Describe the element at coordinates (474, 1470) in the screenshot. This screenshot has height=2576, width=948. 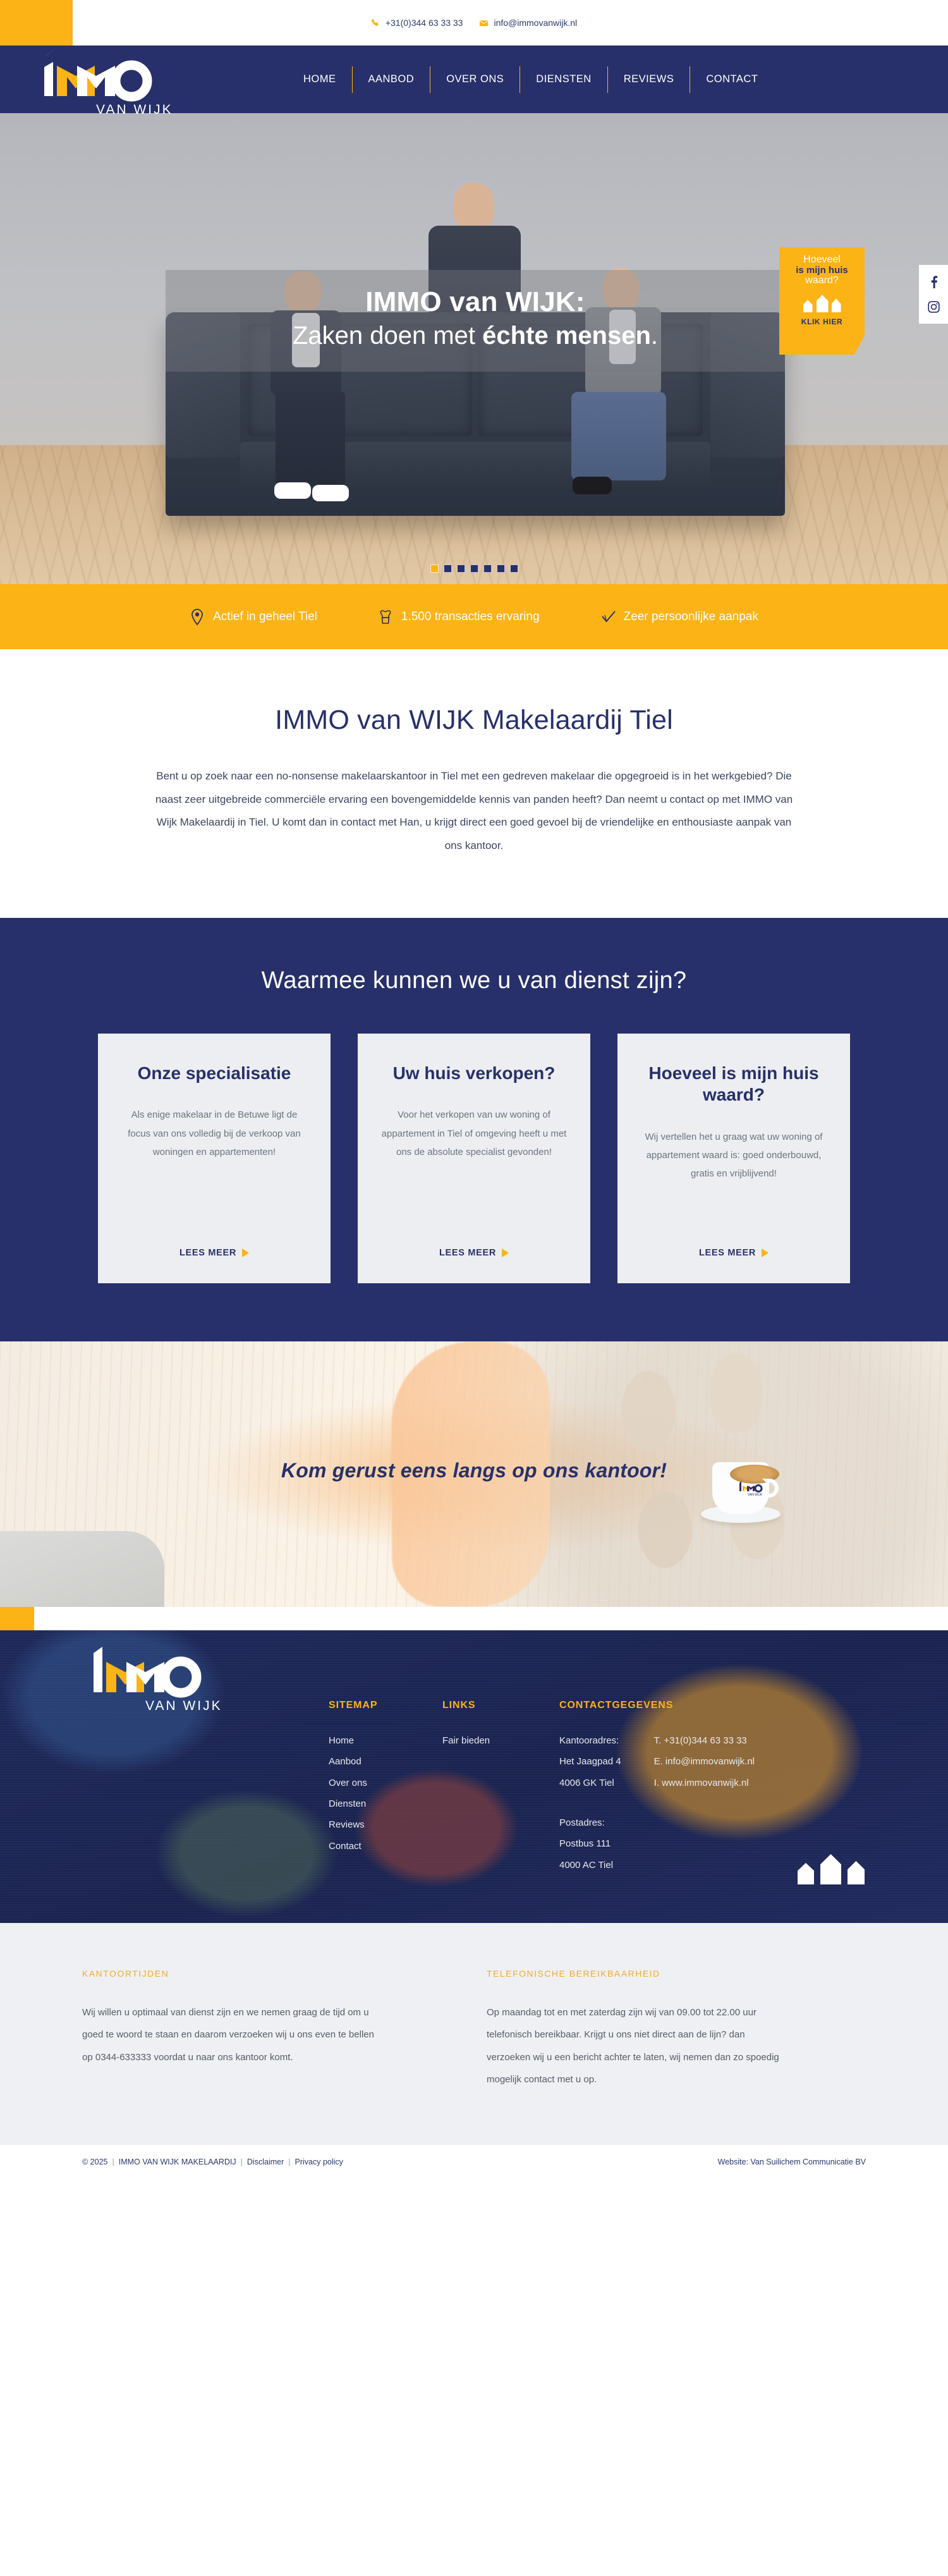
I see `invite-heading-text: Kom gerust eens langs op ons kantoor!` at that location.